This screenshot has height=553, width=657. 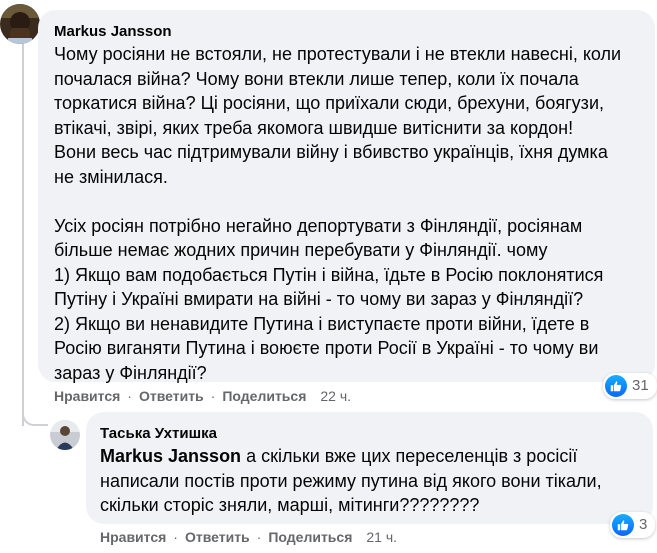 What do you see at coordinates (35, 413) in the screenshot?
I see `thread-line-branch` at bounding box center [35, 413].